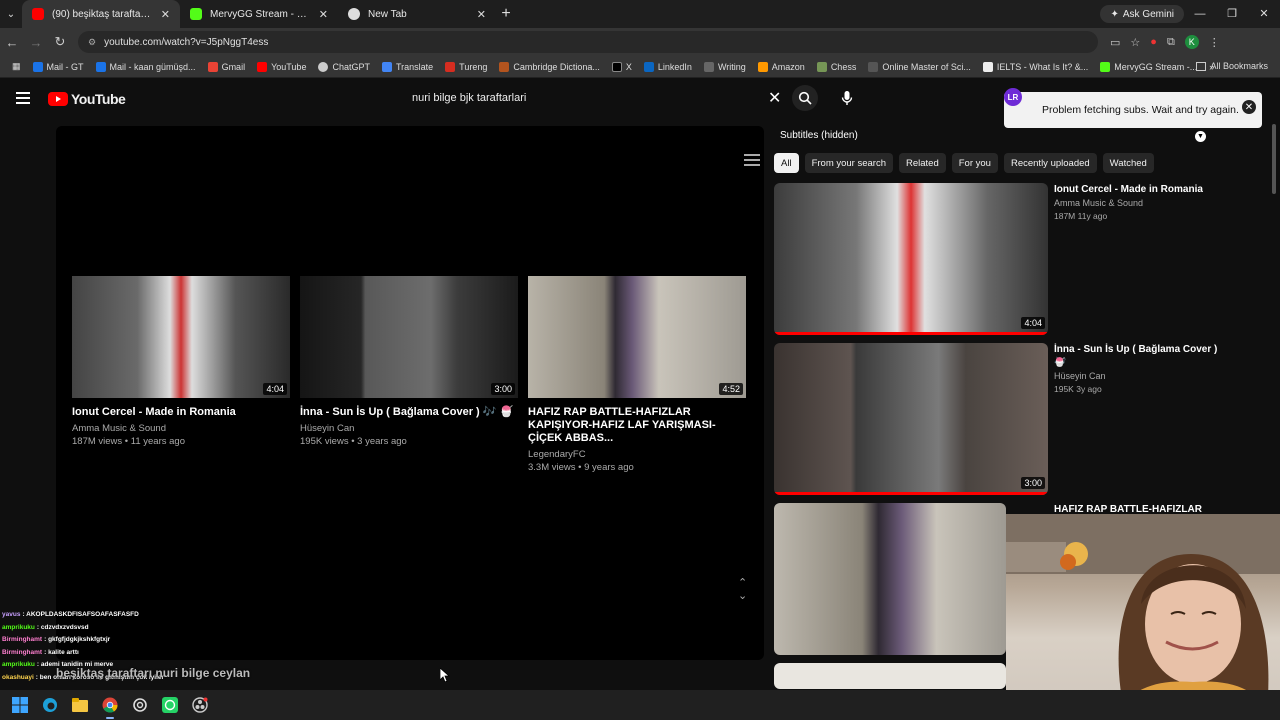 This screenshot has width=1280, height=720. I want to click on tab-search-icon: ⌄, so click(11, 14).